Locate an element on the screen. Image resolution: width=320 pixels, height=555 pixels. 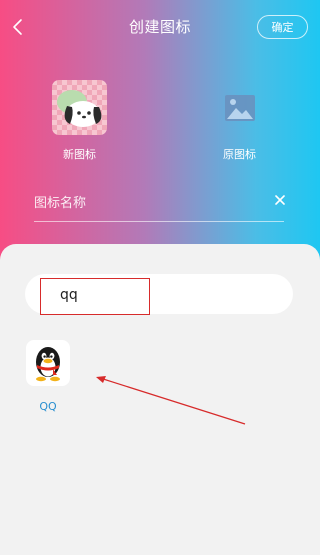
result-label: QQ is located at coordinates (48, 406).